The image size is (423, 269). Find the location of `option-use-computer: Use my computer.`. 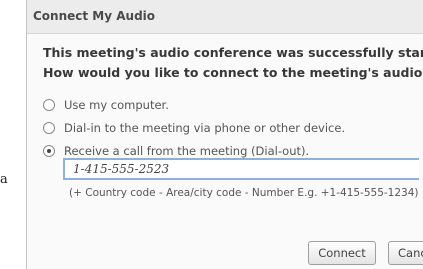

option-use-computer: Use my computer. is located at coordinates (194, 105).